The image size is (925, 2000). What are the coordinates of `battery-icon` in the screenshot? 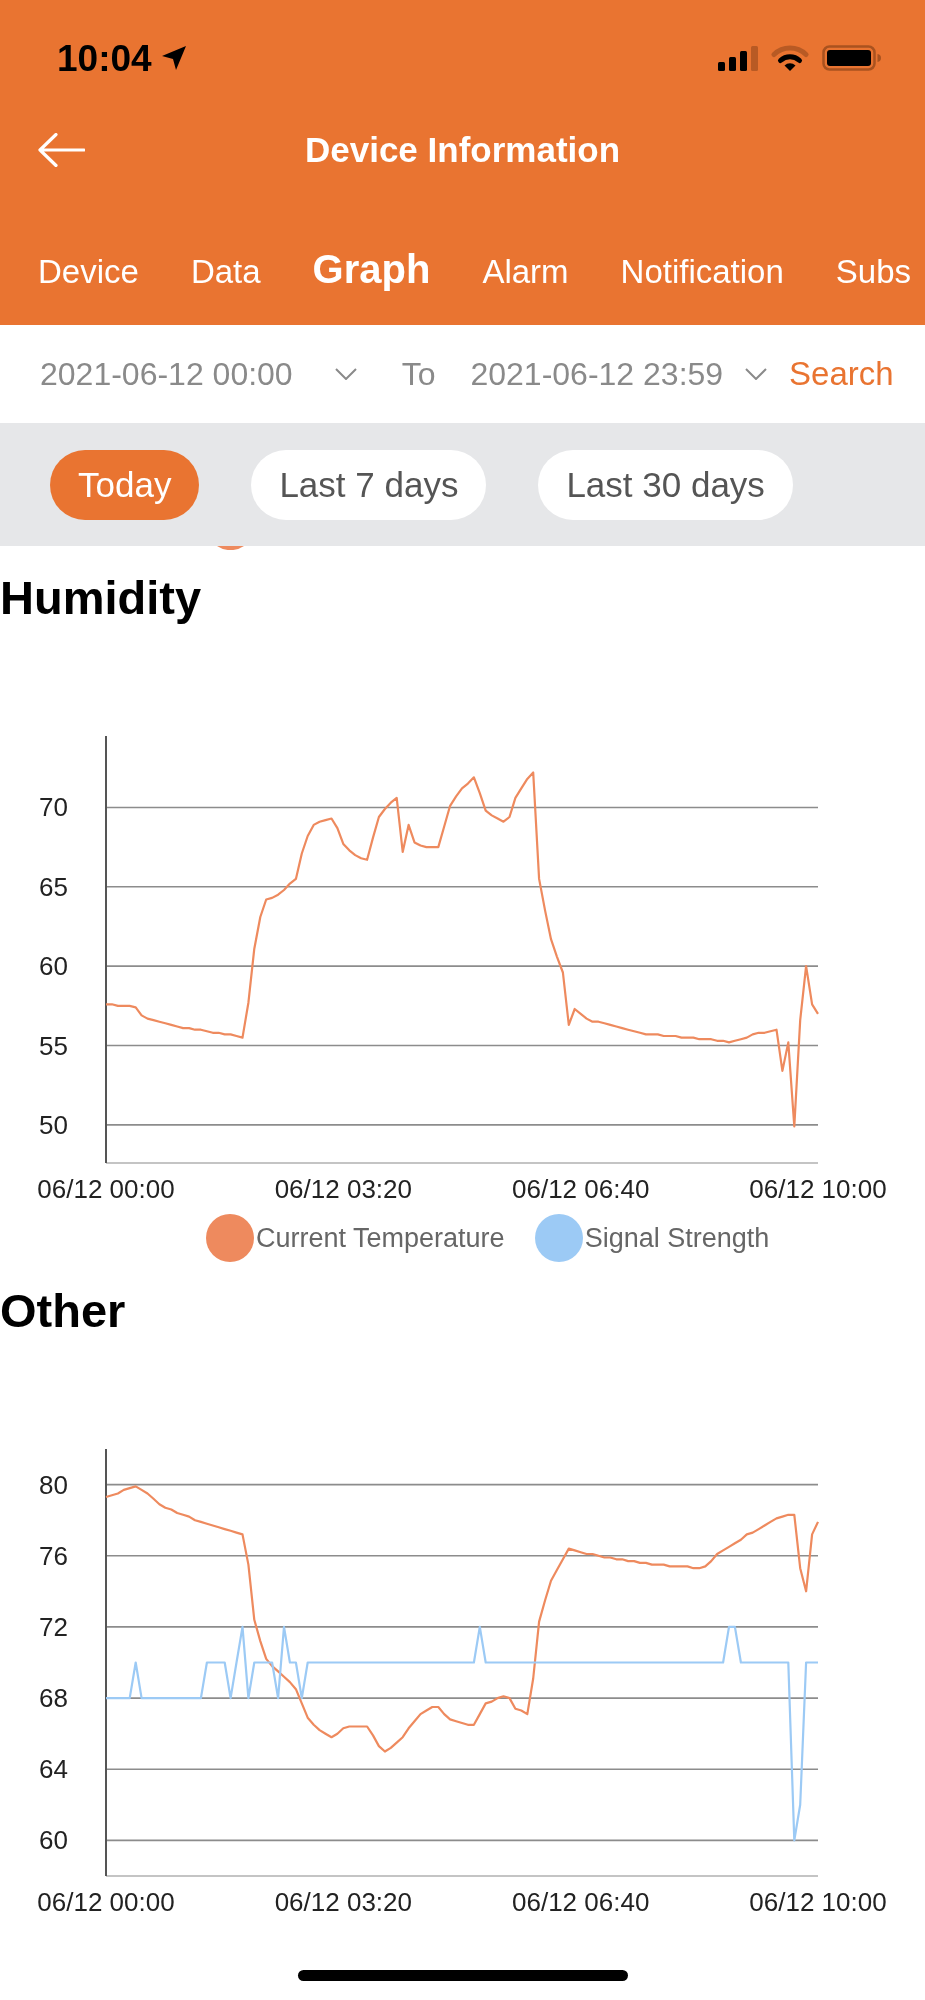 It's located at (852, 58).